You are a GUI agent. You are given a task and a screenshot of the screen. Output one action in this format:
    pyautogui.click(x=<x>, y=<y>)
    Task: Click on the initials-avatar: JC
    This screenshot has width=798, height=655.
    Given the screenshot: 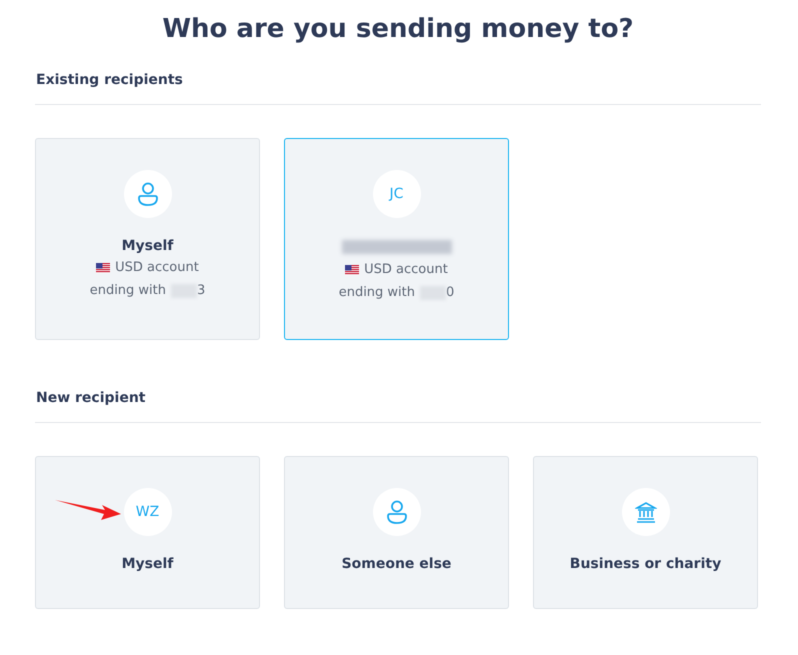 What is the action you would take?
    pyautogui.click(x=396, y=194)
    